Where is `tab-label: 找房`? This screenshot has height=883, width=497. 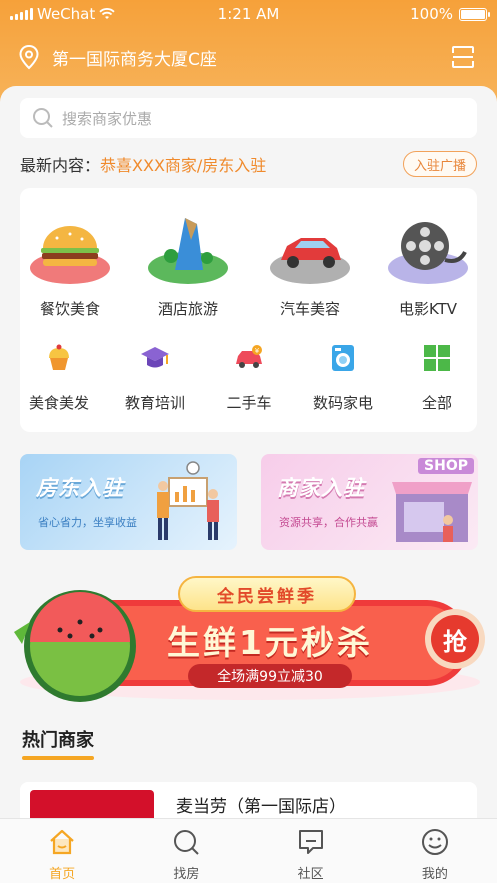 tab-label: 找房 is located at coordinates (186, 874).